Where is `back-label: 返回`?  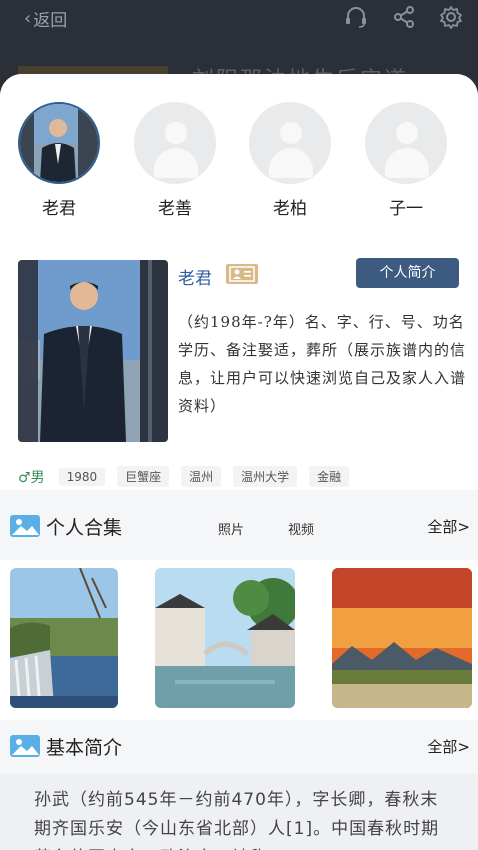 back-label: 返回 is located at coordinates (50, 21).